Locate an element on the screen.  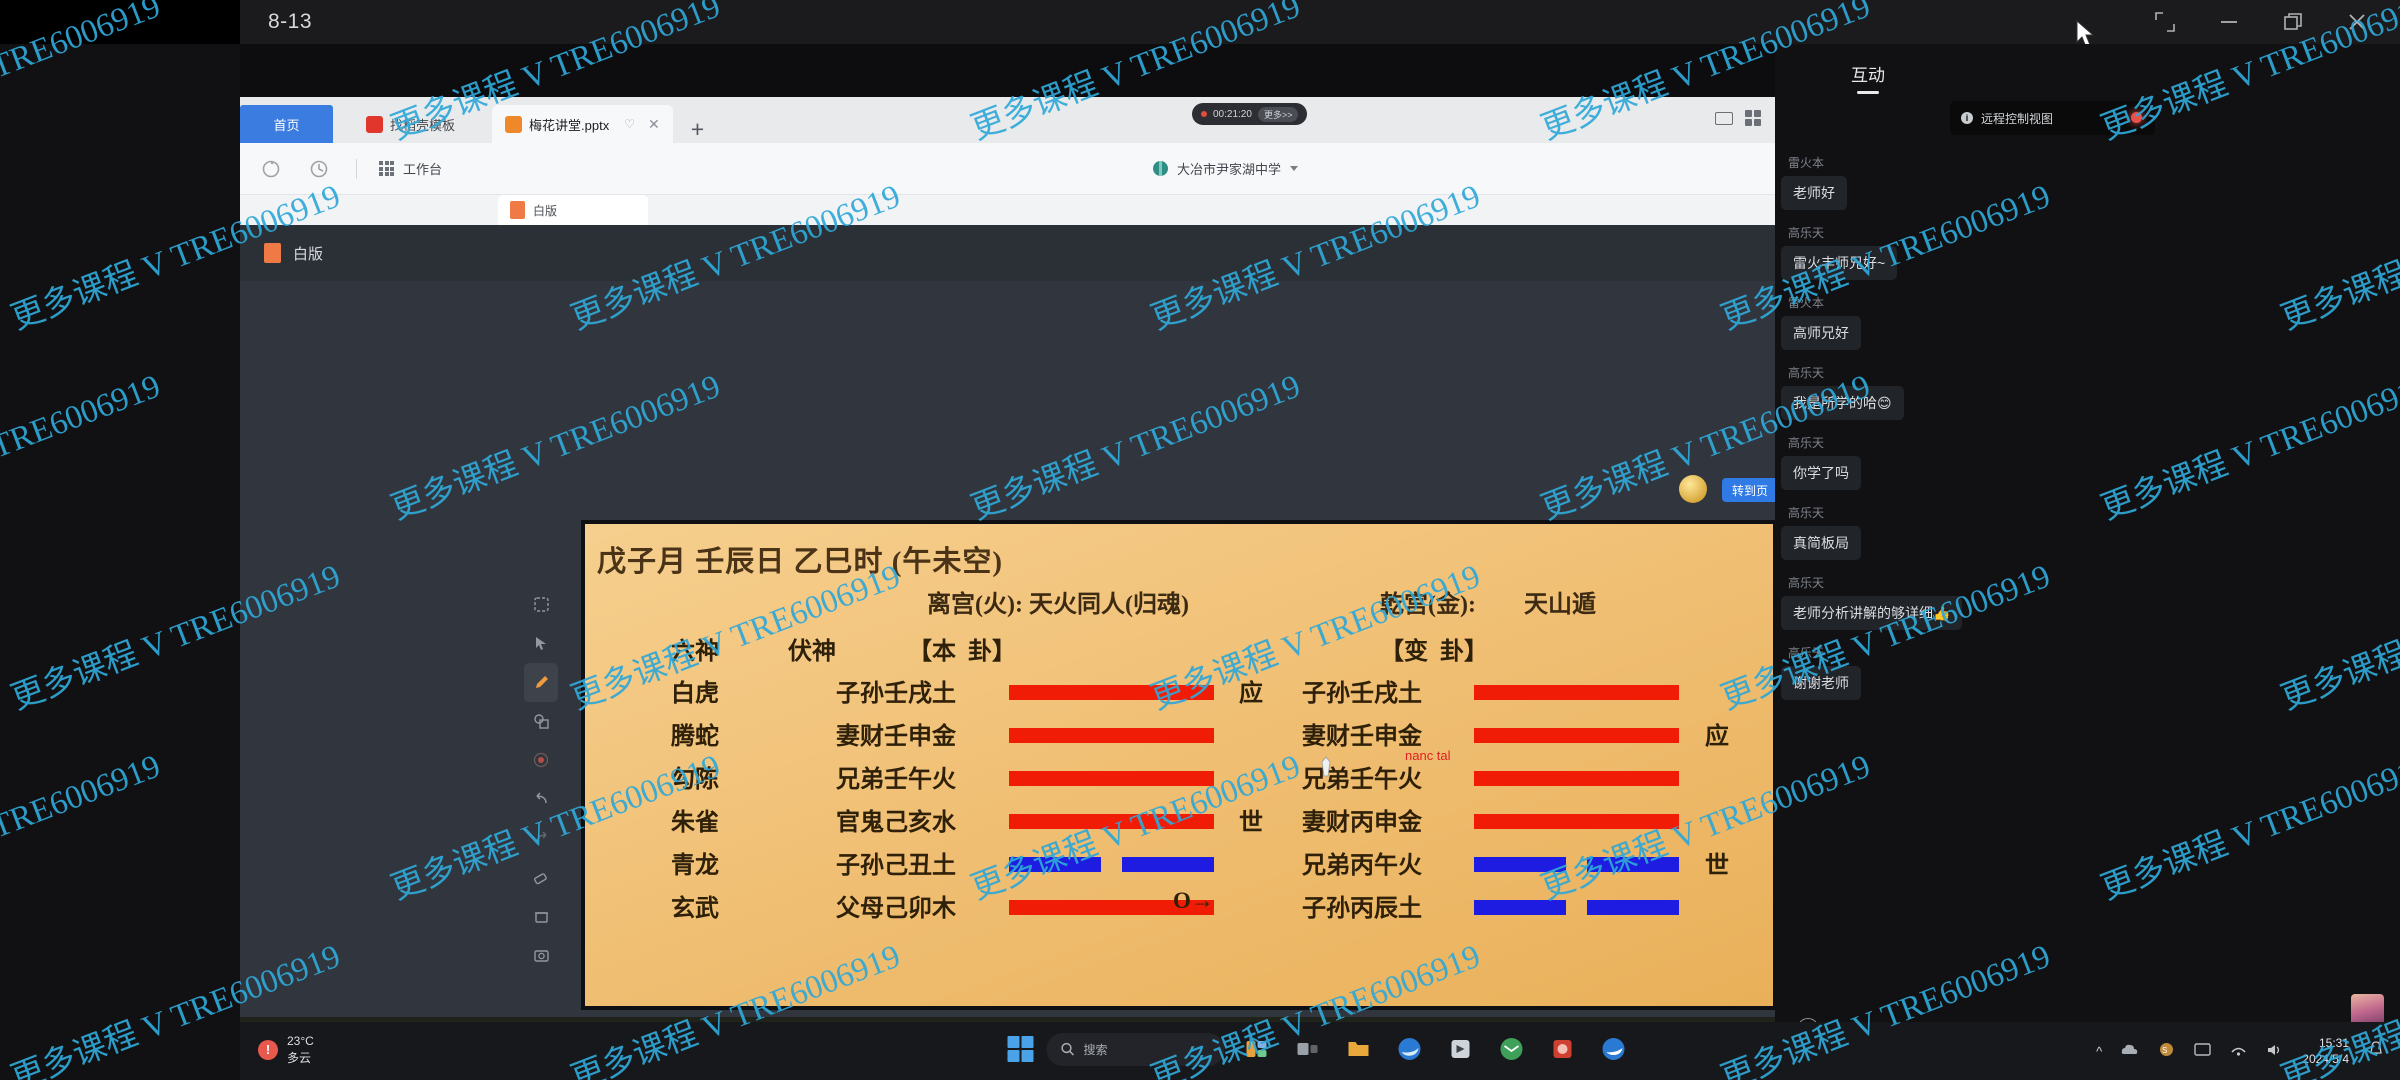
grid-view-icon is located at coordinates (1753, 118).